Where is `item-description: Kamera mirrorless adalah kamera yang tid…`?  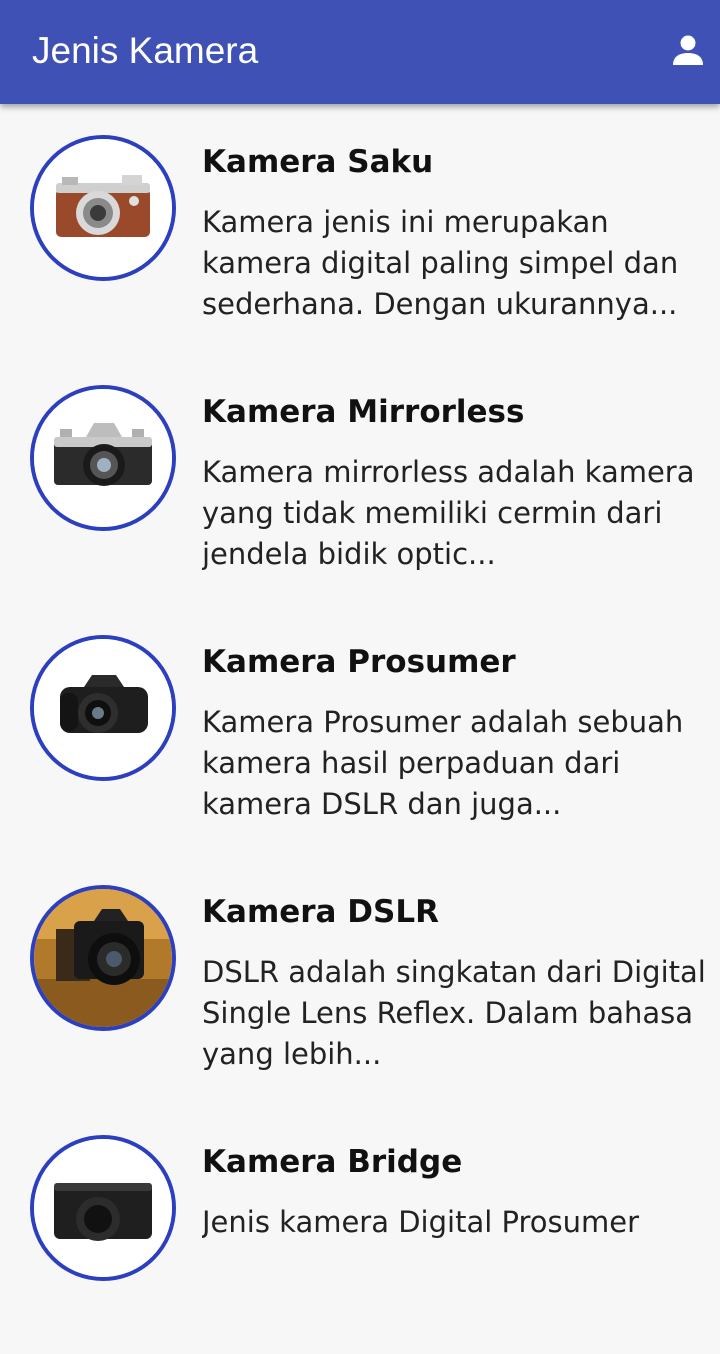
item-description: Kamera mirrorless adalah kamera yang tid… is located at coordinates (448, 513).